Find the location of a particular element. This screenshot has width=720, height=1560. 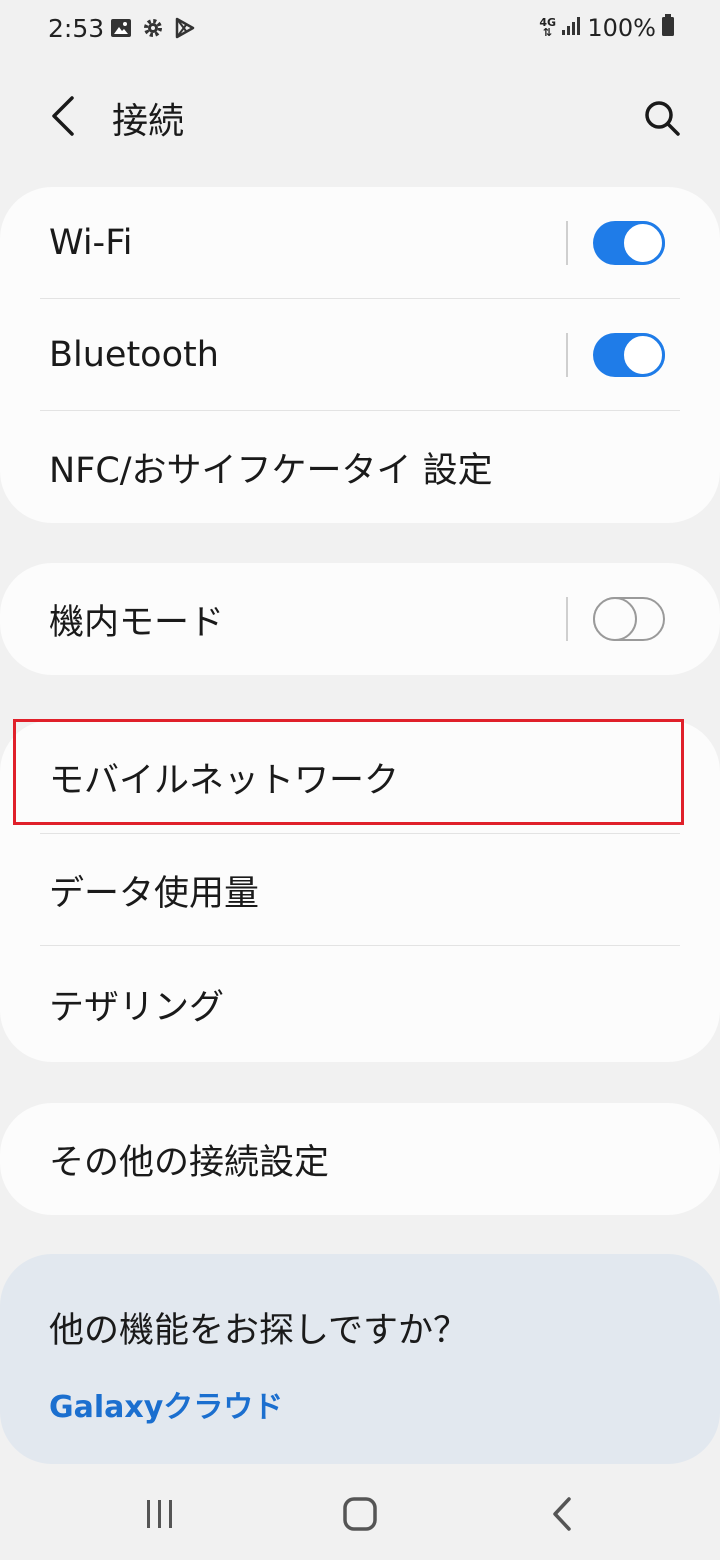

gear-icon is located at coordinates (153, 30).